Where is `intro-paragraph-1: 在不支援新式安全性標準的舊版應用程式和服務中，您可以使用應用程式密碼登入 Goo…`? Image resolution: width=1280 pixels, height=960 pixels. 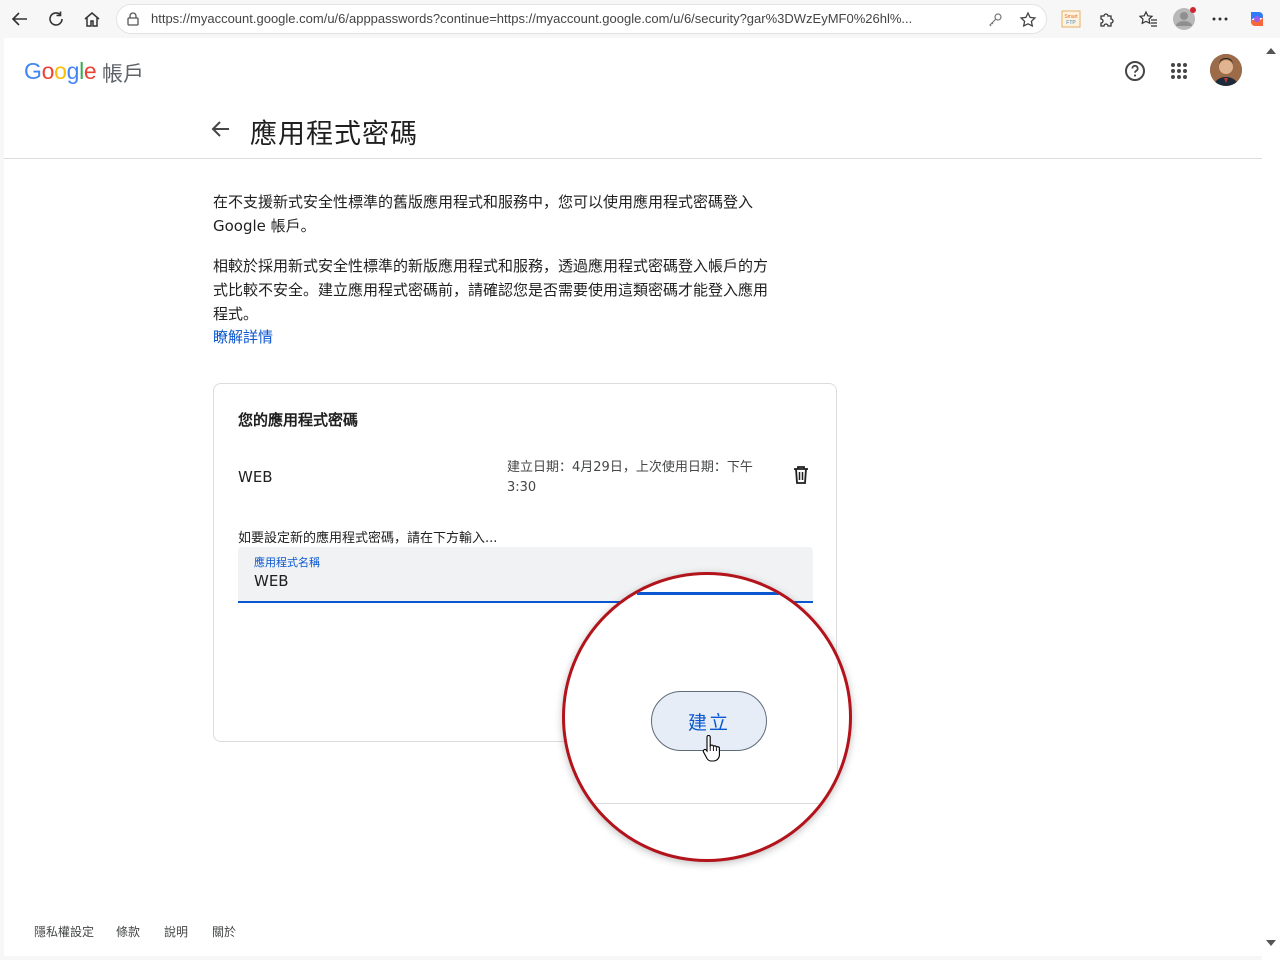 intro-paragraph-1: 在不支援新式安全性標準的舊版應用程式和服務中，您可以使用應用程式密碼登入 Goo… is located at coordinates (483, 214).